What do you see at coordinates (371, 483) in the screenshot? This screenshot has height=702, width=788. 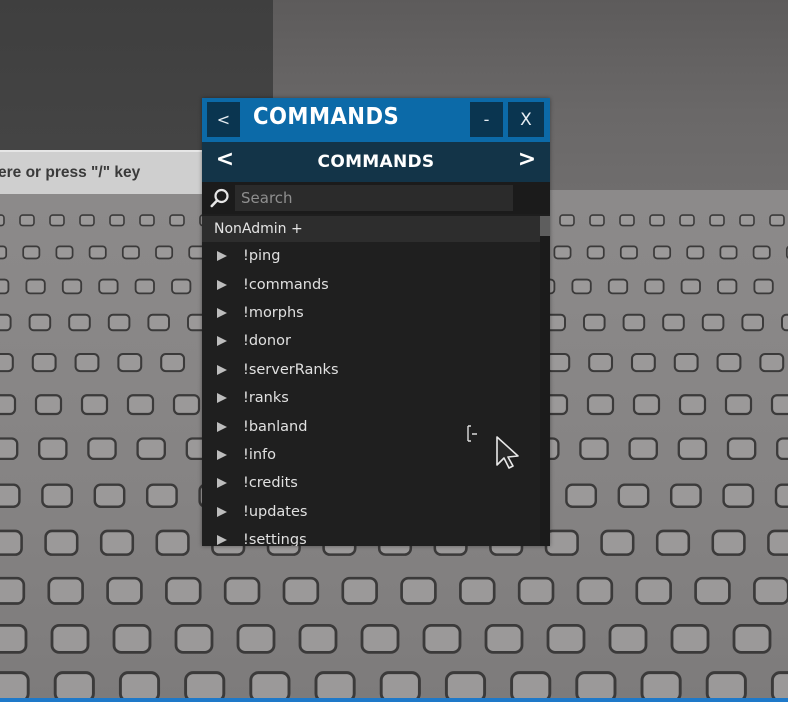 I see `command-item: !credits` at bounding box center [371, 483].